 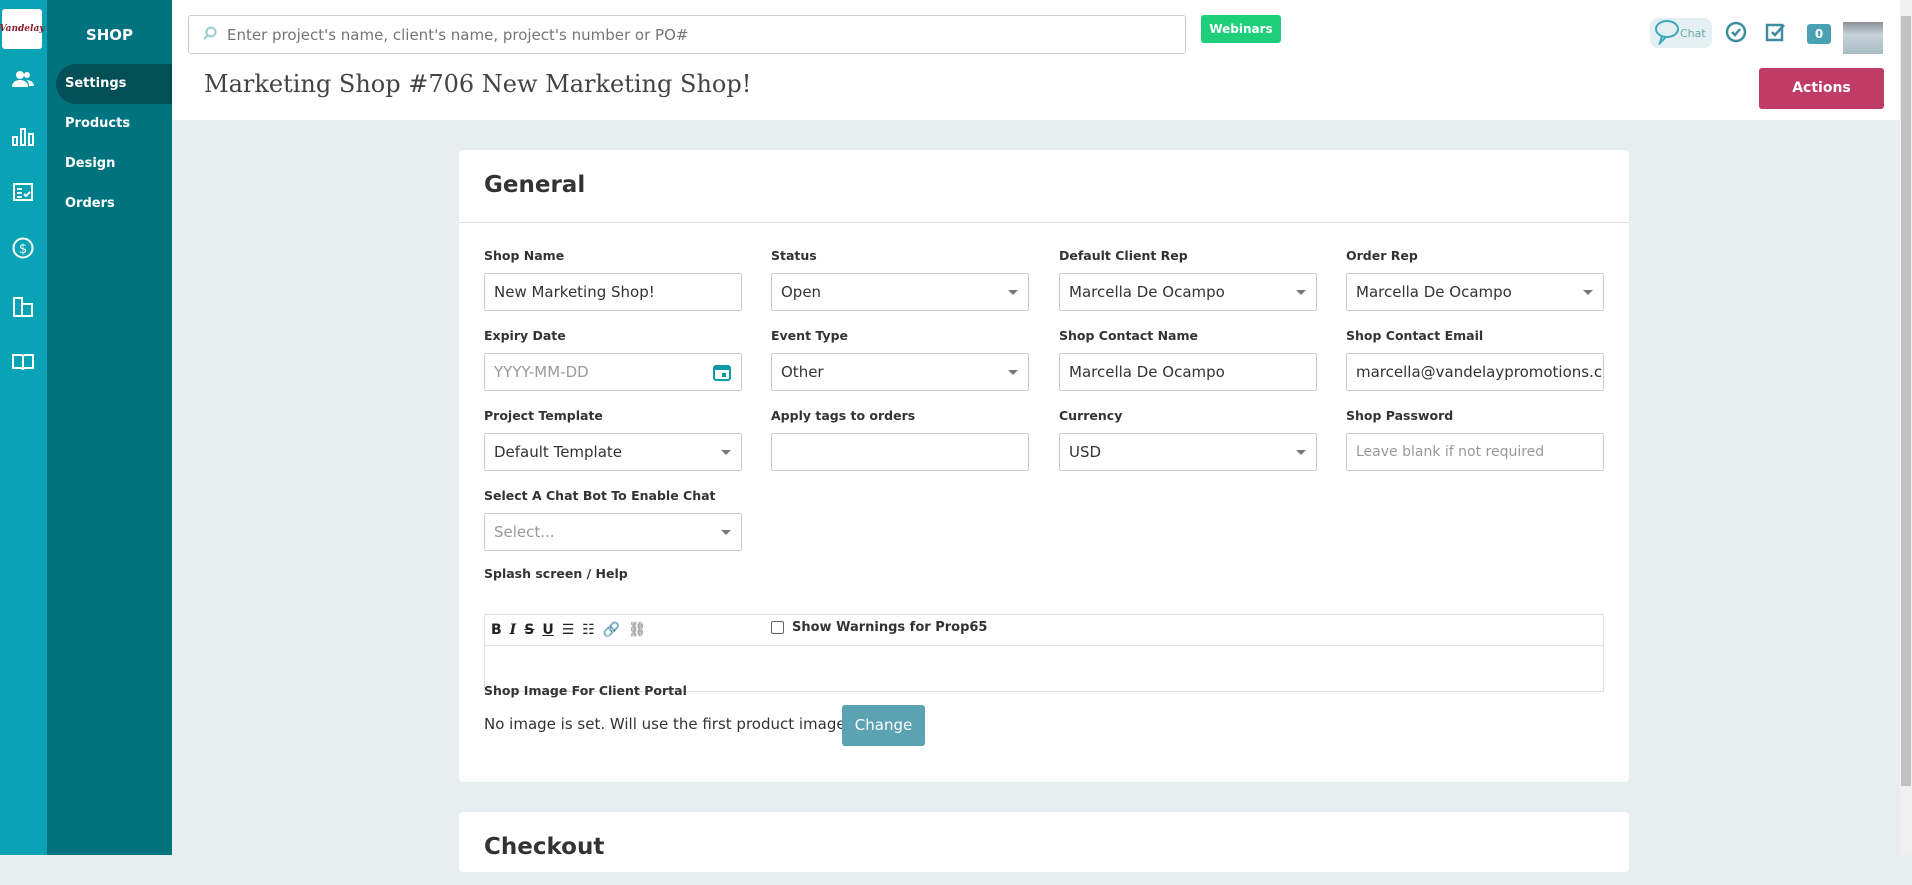 I want to click on shop-password-input: Leave blank if not required, so click(x=1475, y=452).